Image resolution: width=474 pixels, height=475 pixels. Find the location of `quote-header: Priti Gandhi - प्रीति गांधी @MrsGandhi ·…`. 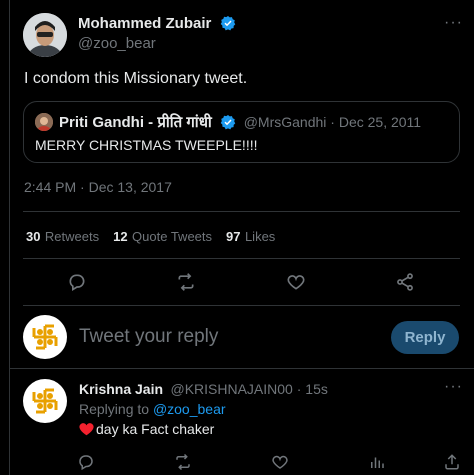

quote-header: Priti Gandhi - प्रीति गांधी @MrsGandhi ·… is located at coordinates (240, 123).